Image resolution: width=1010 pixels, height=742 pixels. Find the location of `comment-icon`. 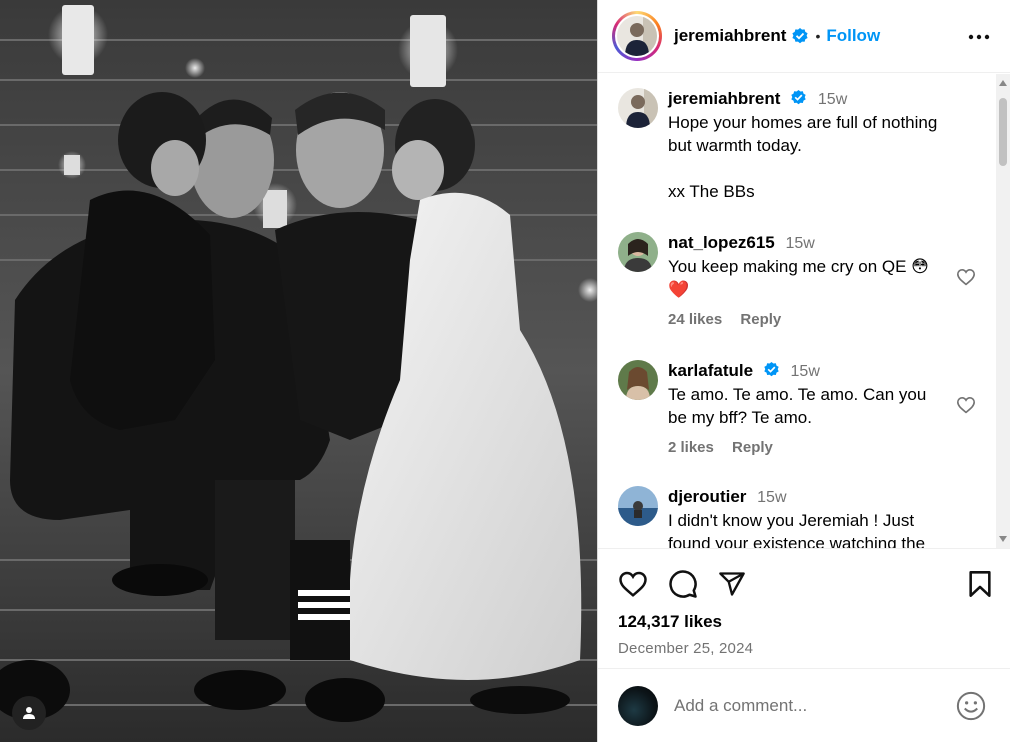

comment-icon is located at coordinates (683, 584).